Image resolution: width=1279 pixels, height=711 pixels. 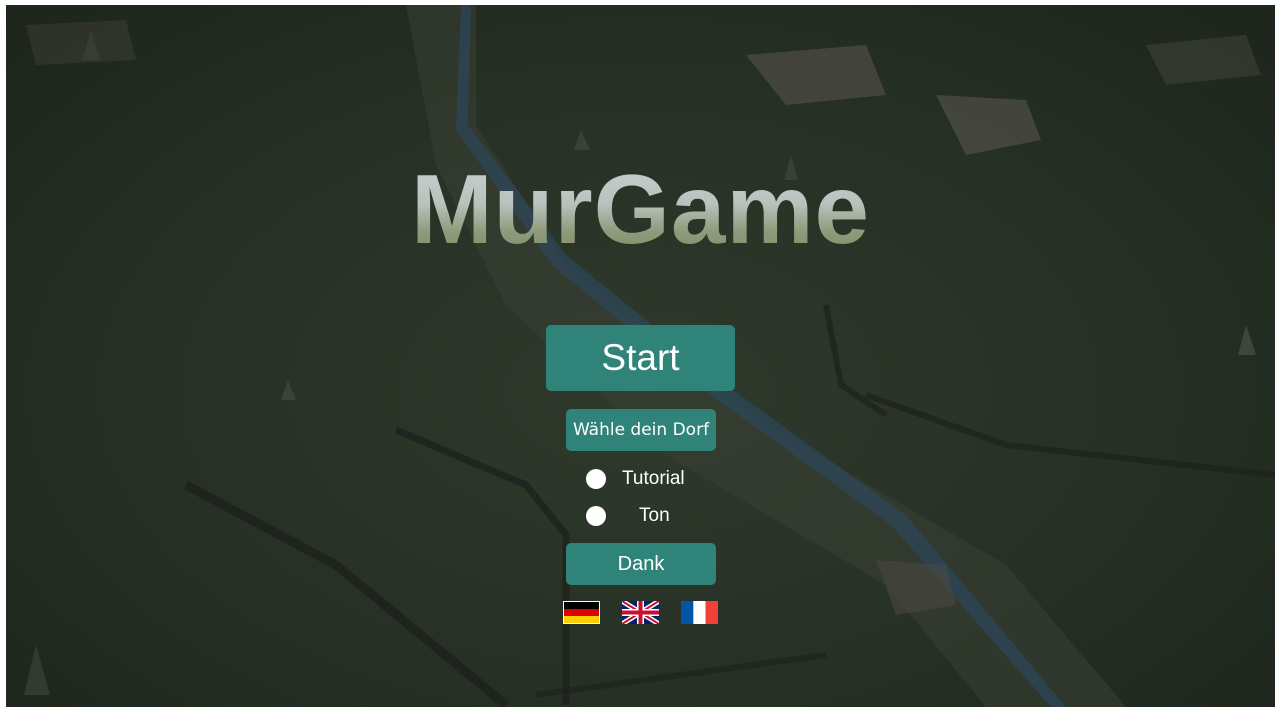 What do you see at coordinates (699, 612) in the screenshot?
I see `french-flag-icon` at bounding box center [699, 612].